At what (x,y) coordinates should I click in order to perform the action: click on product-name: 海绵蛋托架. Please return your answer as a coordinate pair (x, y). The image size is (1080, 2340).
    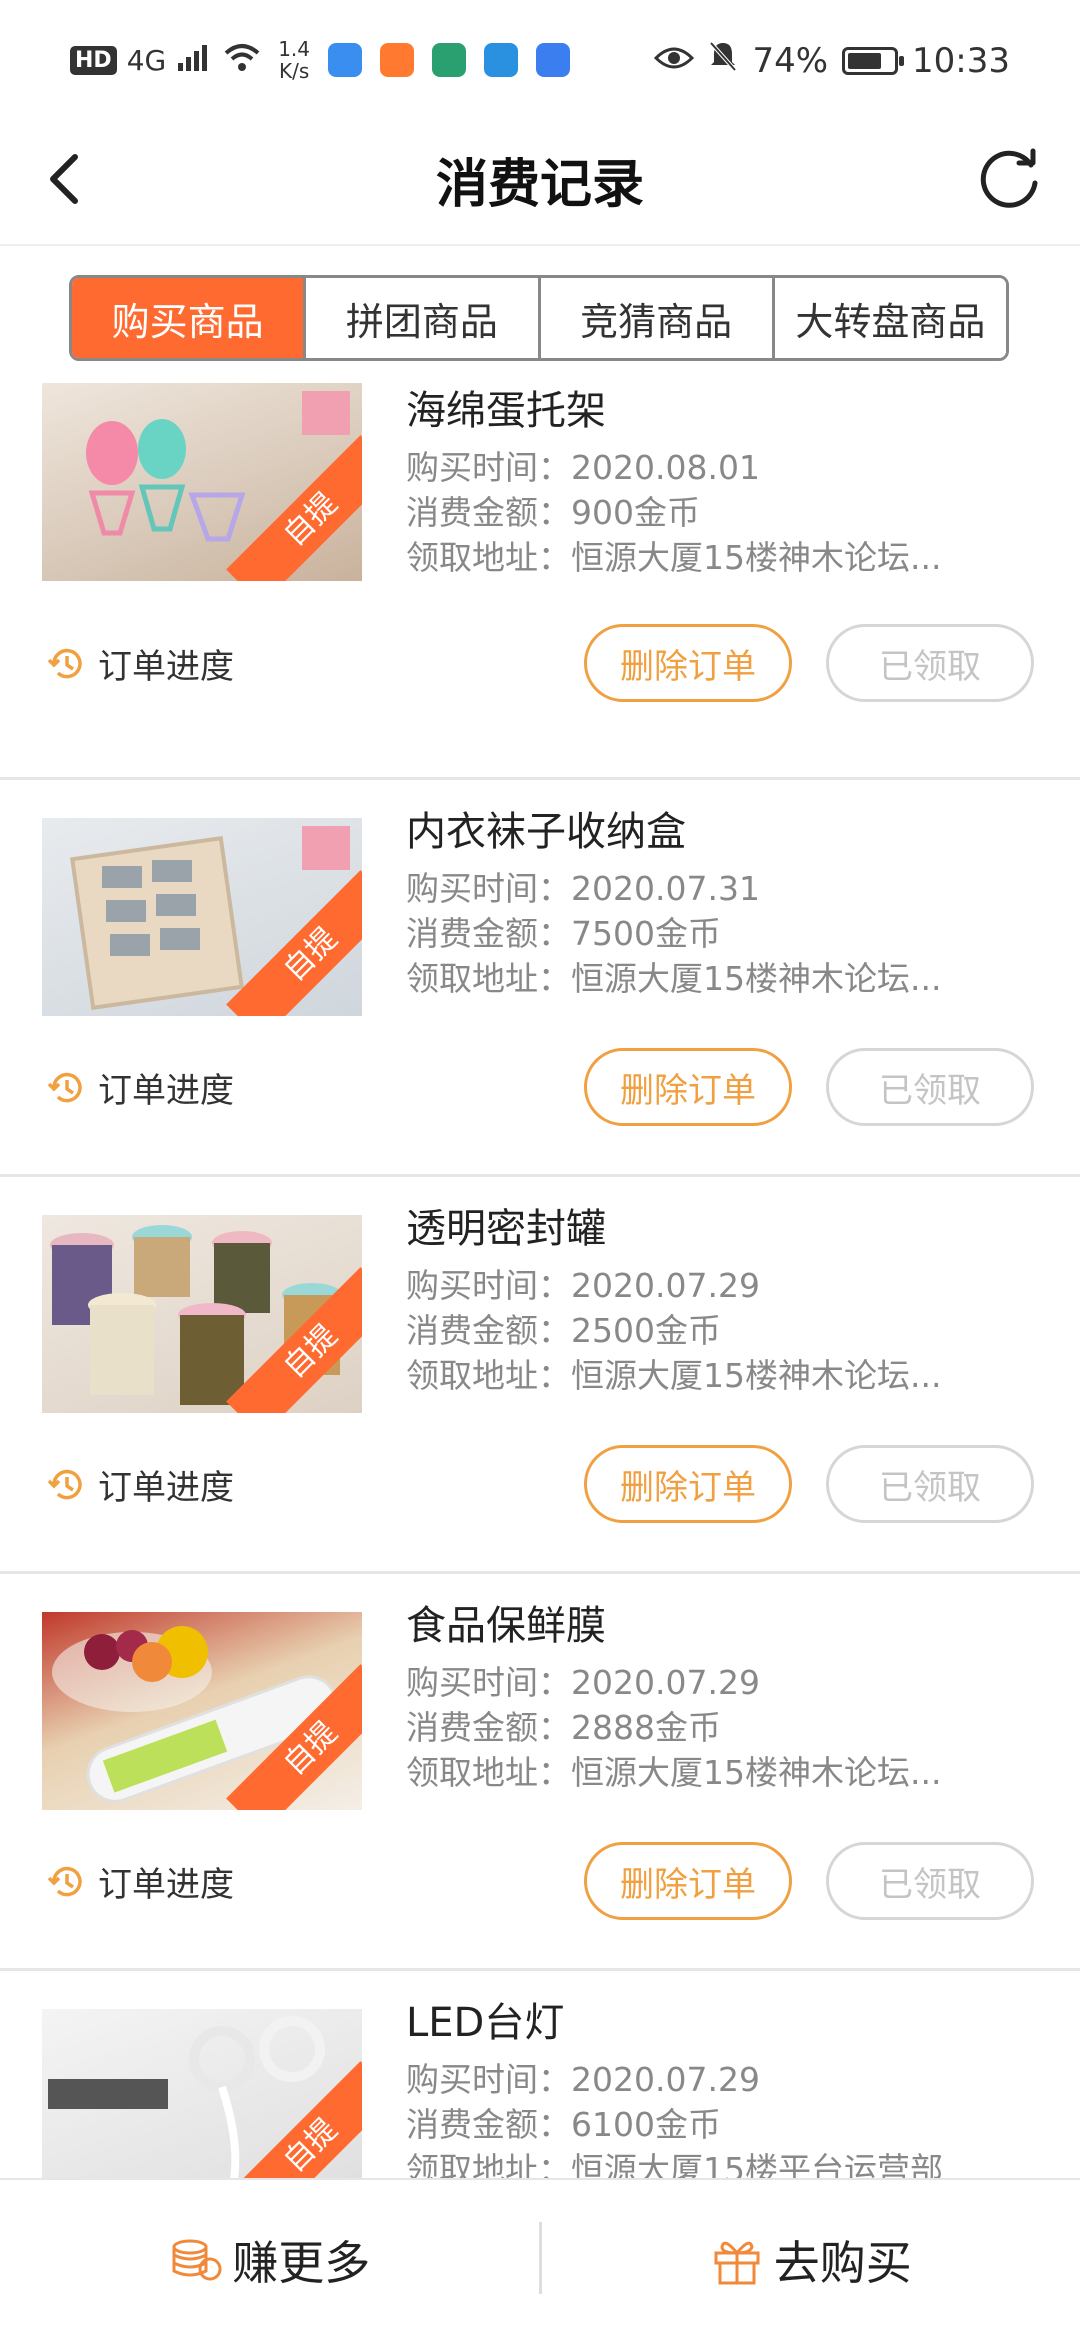
    Looking at the image, I should click on (506, 411).